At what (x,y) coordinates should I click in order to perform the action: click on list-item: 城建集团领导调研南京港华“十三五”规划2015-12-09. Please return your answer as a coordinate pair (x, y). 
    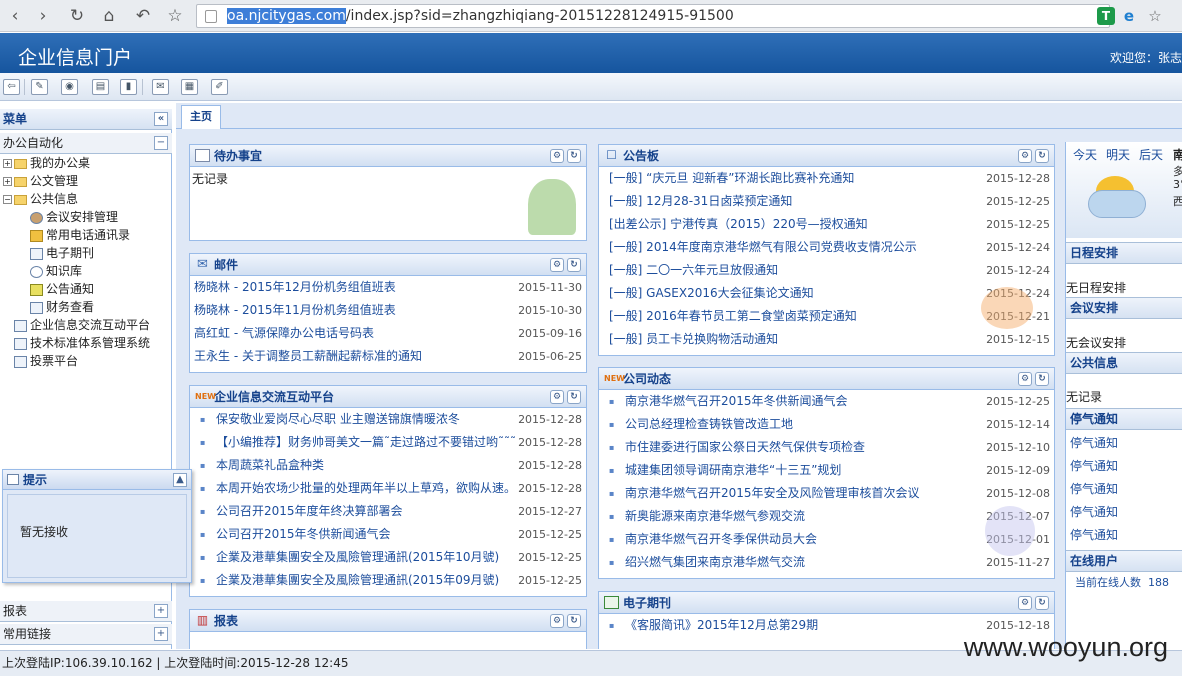
    Looking at the image, I should click on (826, 470).